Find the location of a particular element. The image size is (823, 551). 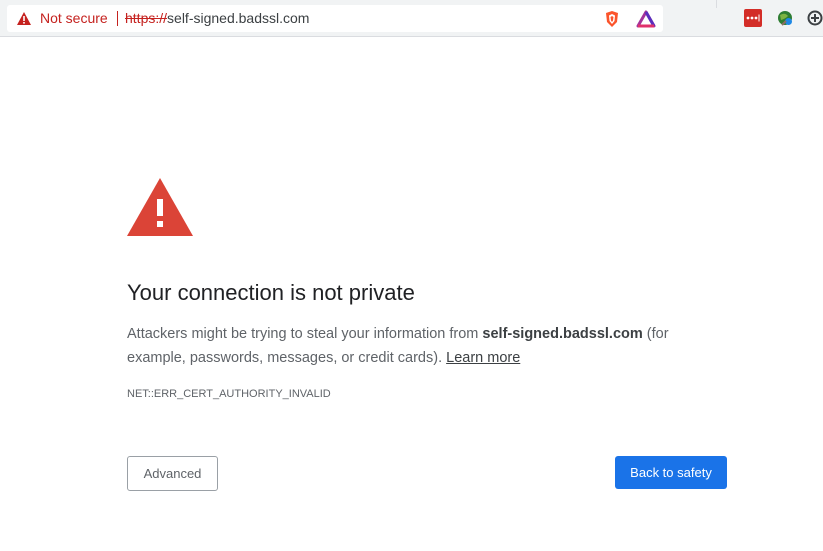

url-text: https://self-signed.badssl.com is located at coordinates (217, 18).